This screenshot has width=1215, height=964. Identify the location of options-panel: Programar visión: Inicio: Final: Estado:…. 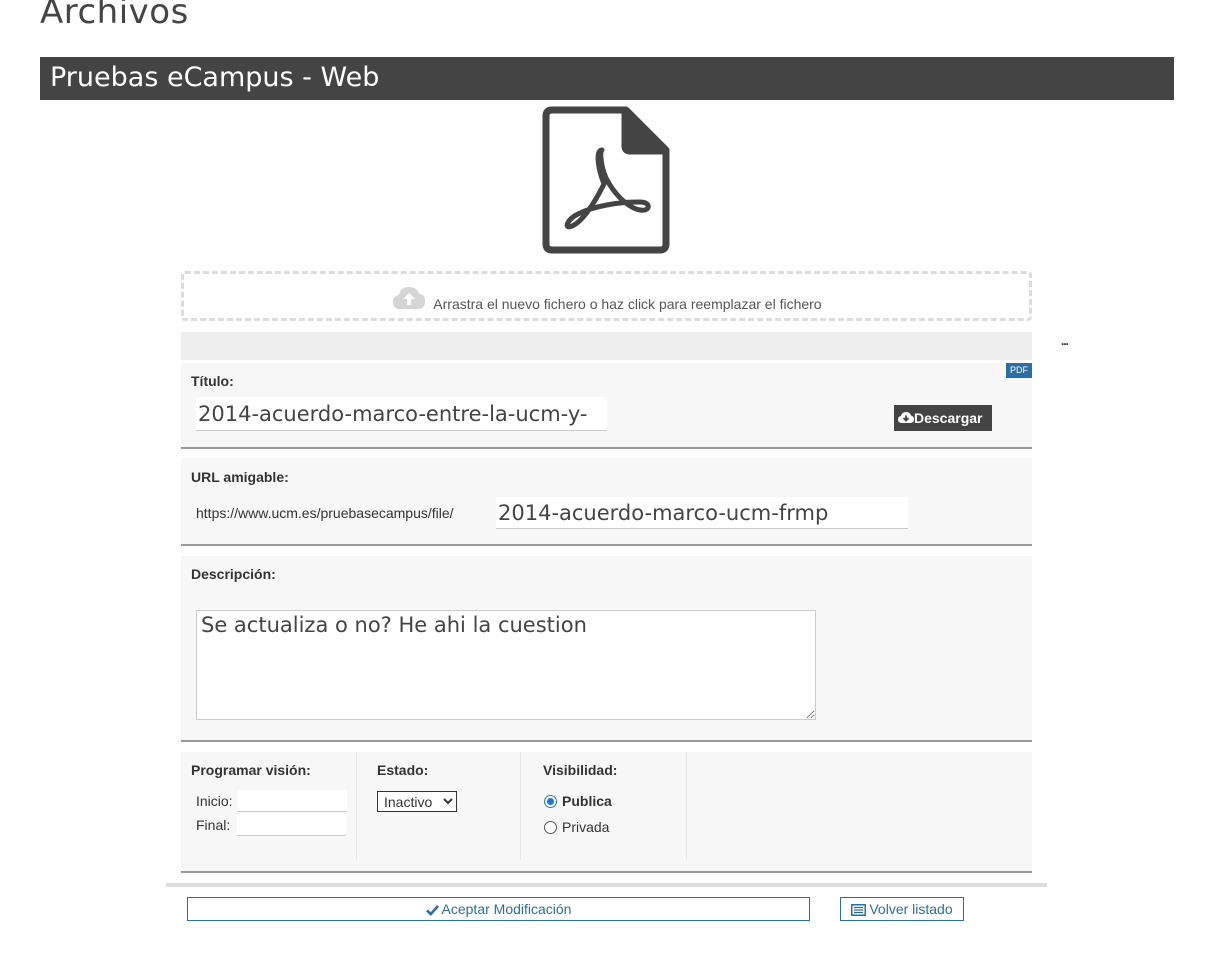
(606, 812).